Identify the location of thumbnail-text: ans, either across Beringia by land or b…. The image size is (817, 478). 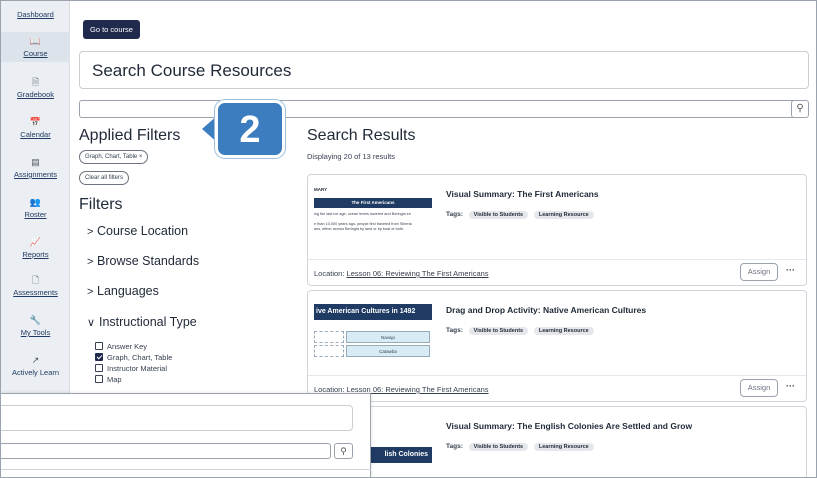
(359, 229).